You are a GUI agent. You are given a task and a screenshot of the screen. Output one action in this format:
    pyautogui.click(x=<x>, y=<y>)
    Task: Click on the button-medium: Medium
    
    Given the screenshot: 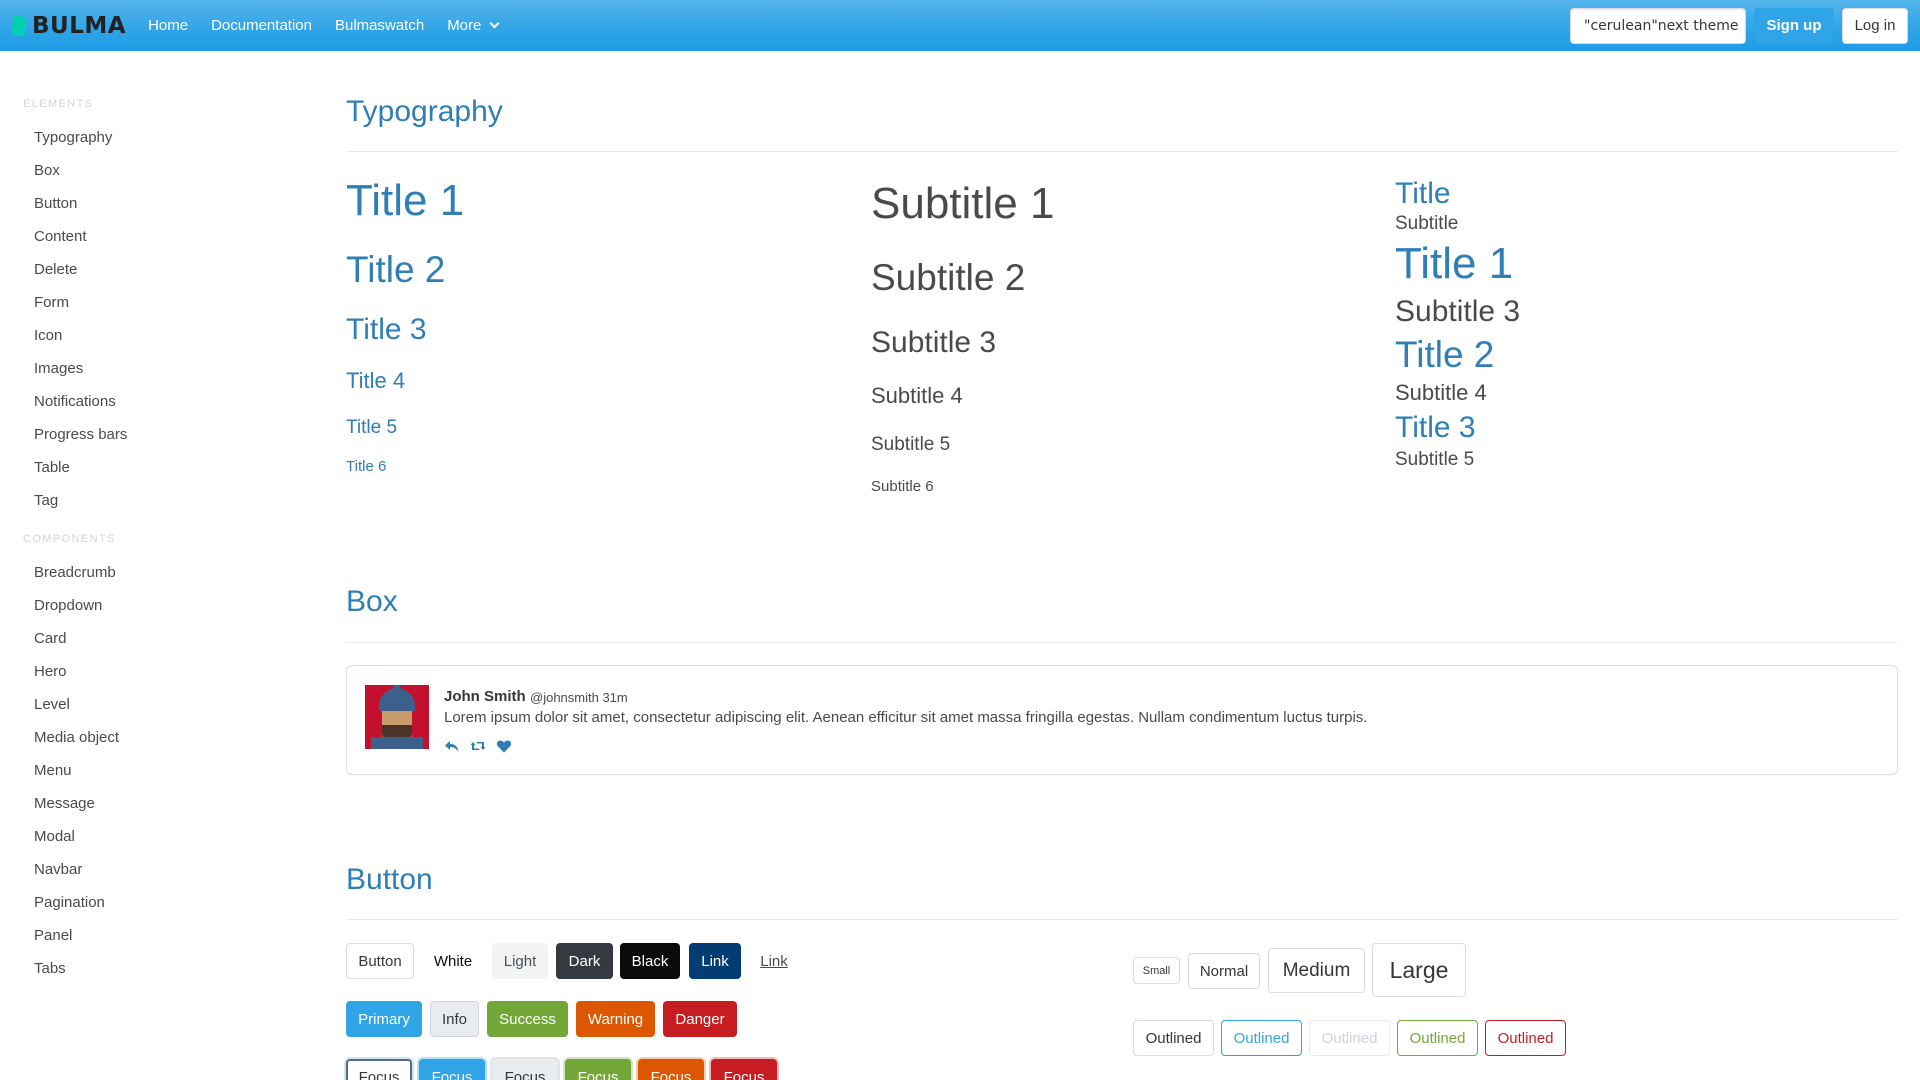 What is the action you would take?
    pyautogui.click(x=1316, y=970)
    